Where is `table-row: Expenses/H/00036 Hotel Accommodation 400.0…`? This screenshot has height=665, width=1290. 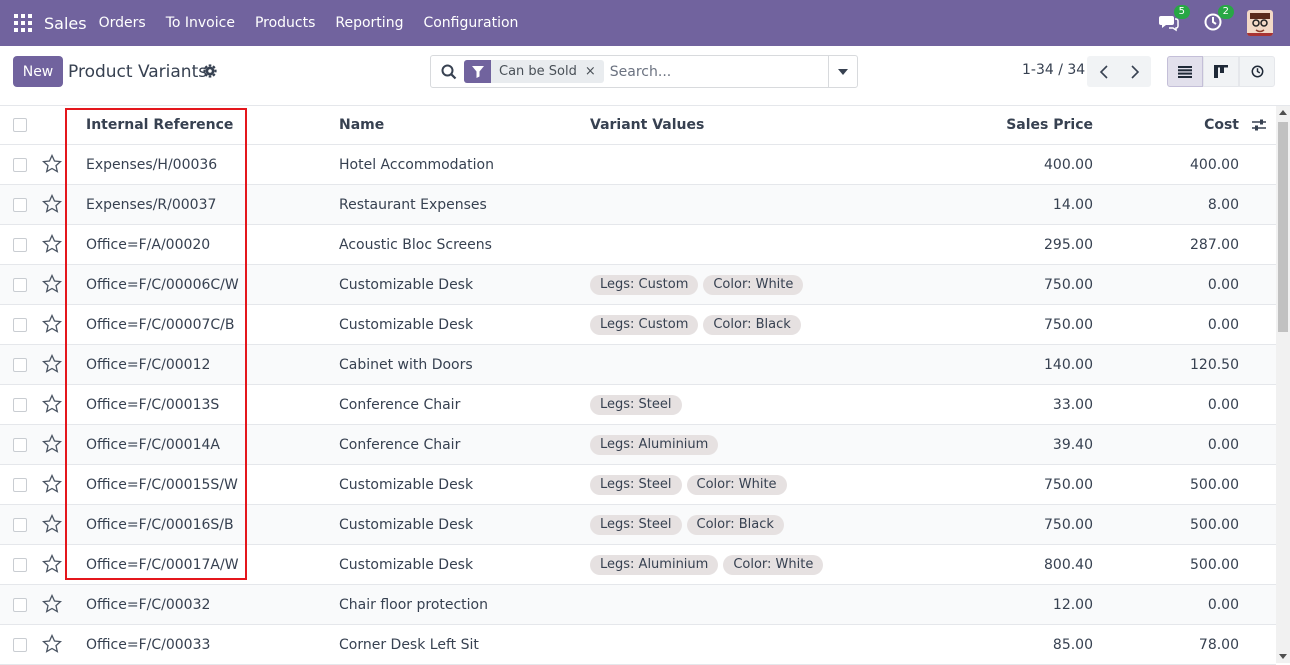
table-row: Expenses/H/00036 Hotel Accommodation 400.0… is located at coordinates (638, 165).